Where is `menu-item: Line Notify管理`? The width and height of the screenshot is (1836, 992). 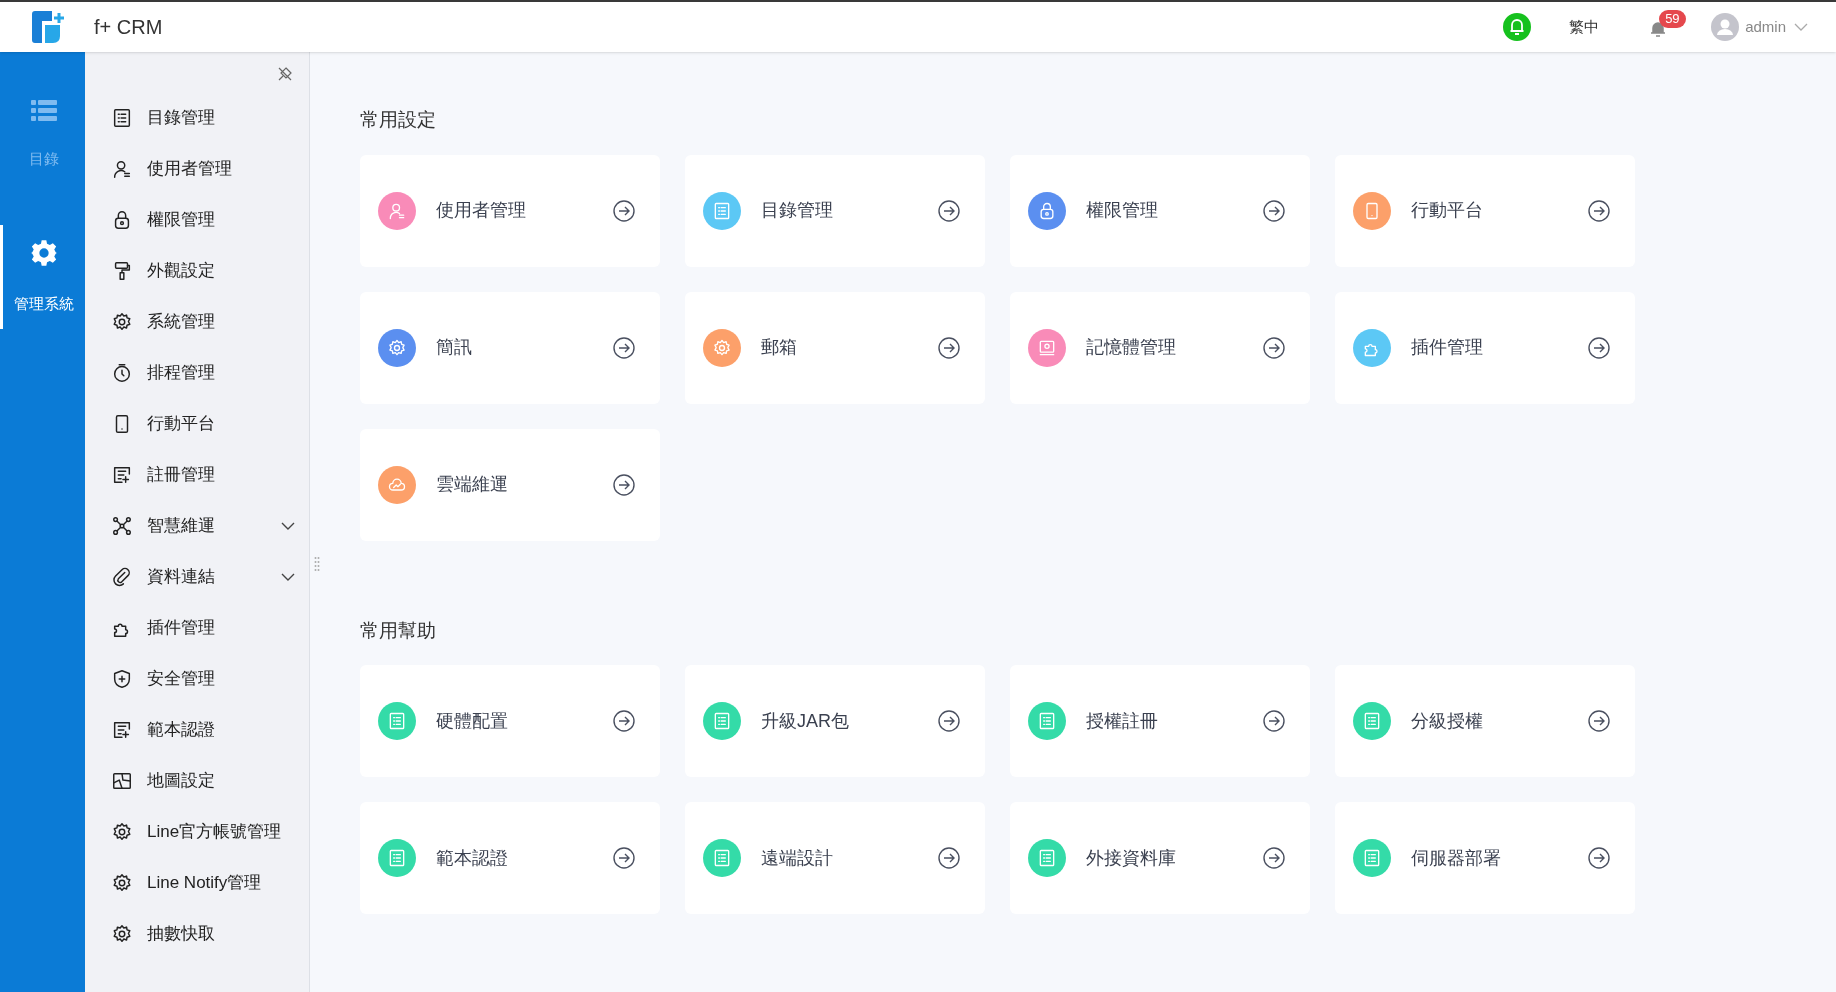 menu-item: Line Notify管理 is located at coordinates (197, 882).